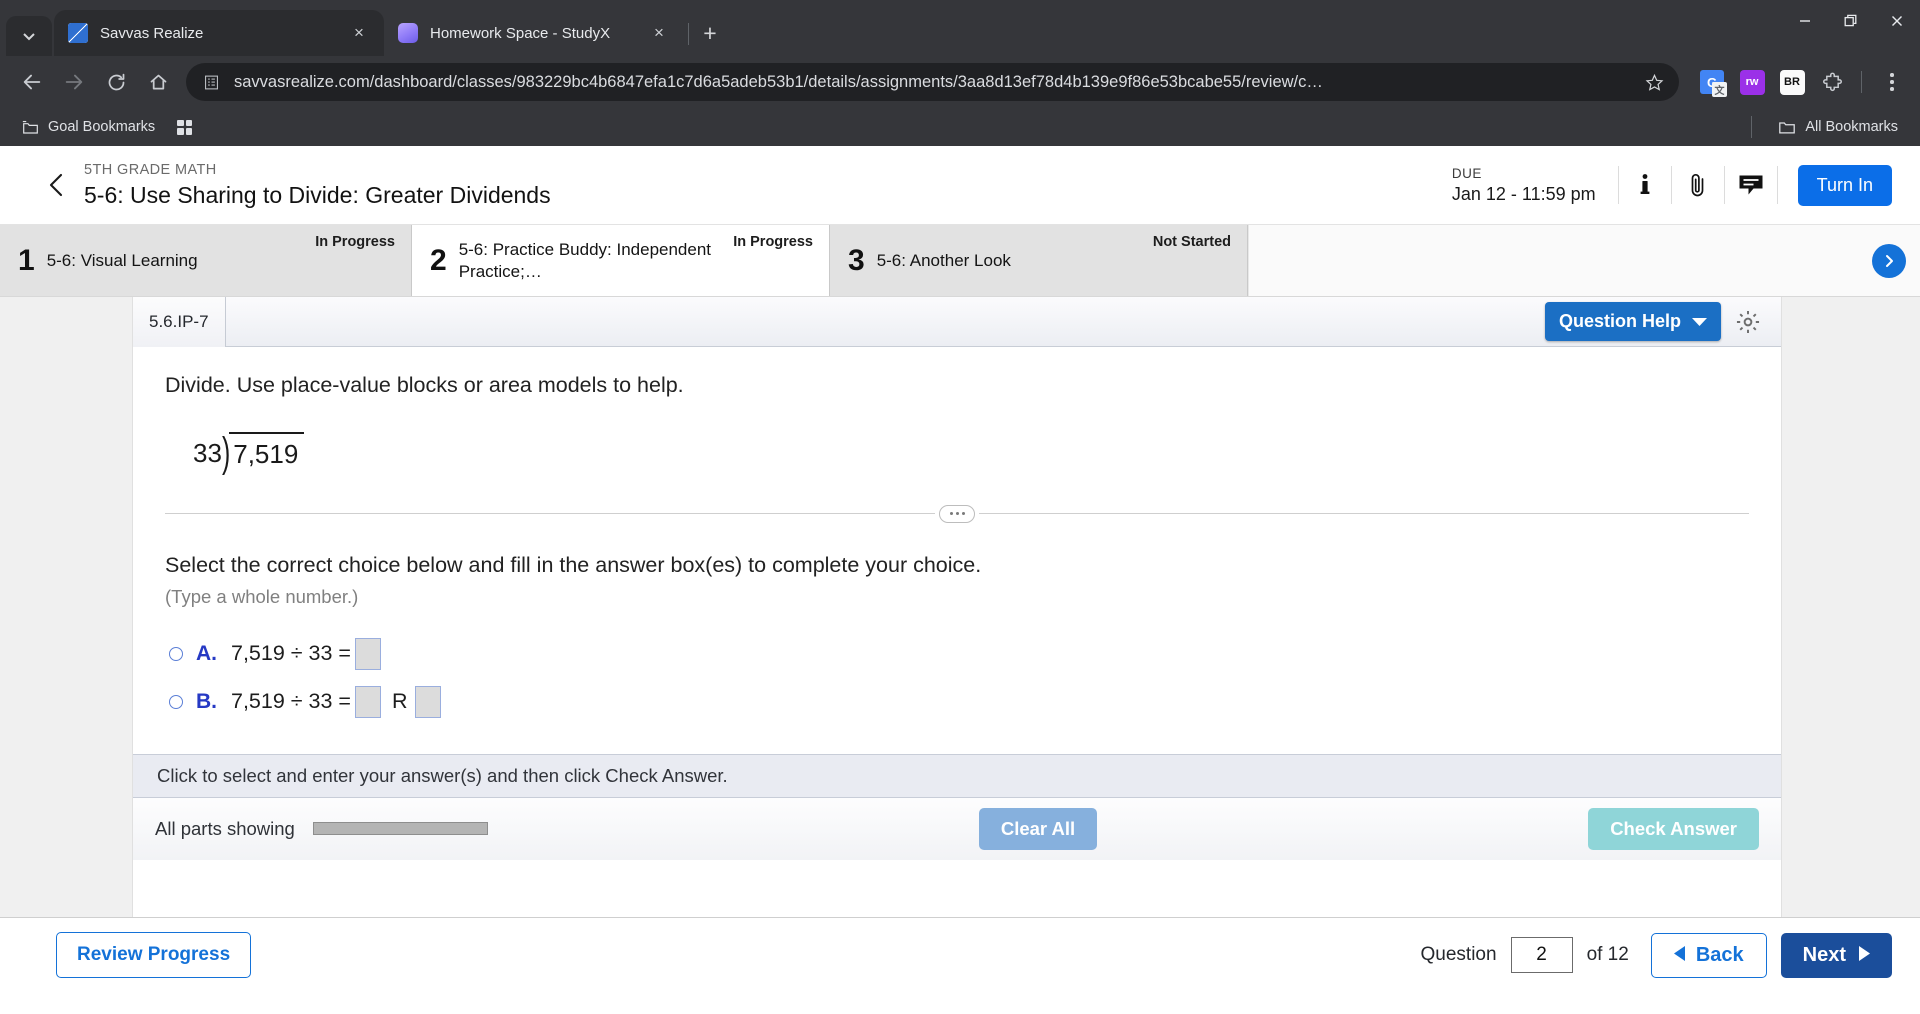  What do you see at coordinates (152, 33) in the screenshot?
I see `tab-title: Savvas Realize` at bounding box center [152, 33].